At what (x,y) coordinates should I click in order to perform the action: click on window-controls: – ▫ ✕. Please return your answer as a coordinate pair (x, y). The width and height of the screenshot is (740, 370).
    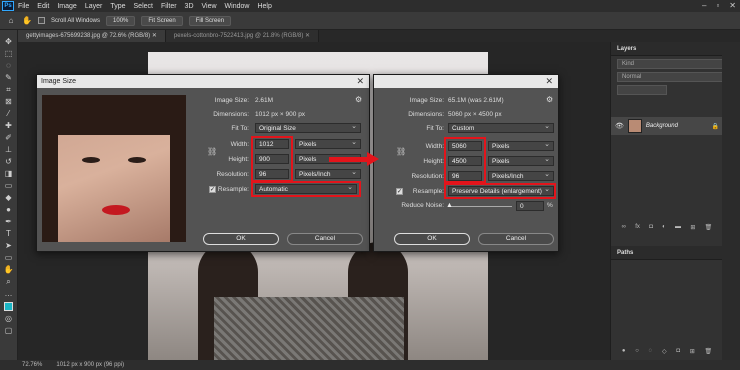
    Looking at the image, I should click on (719, 5).